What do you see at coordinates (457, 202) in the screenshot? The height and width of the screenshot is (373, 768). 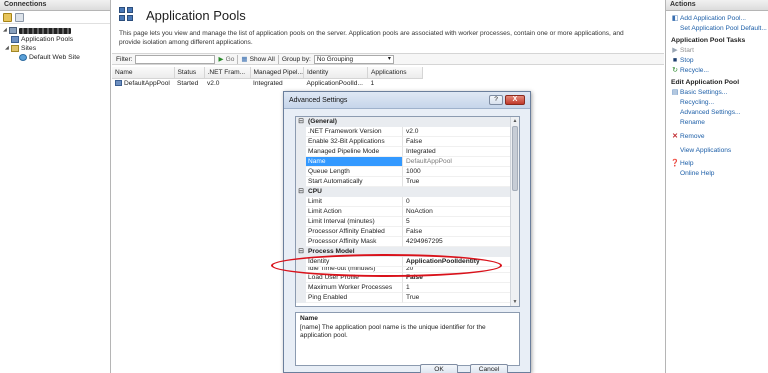 I see `property-value: 0` at bounding box center [457, 202].